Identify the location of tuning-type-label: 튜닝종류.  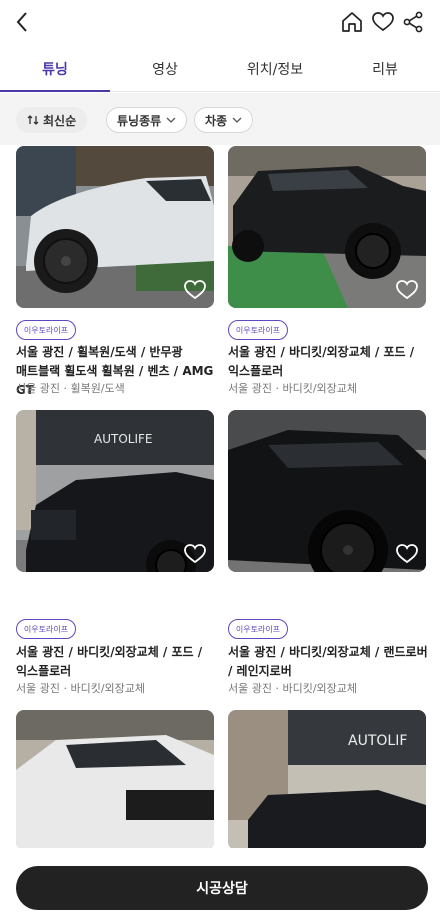
(139, 120).